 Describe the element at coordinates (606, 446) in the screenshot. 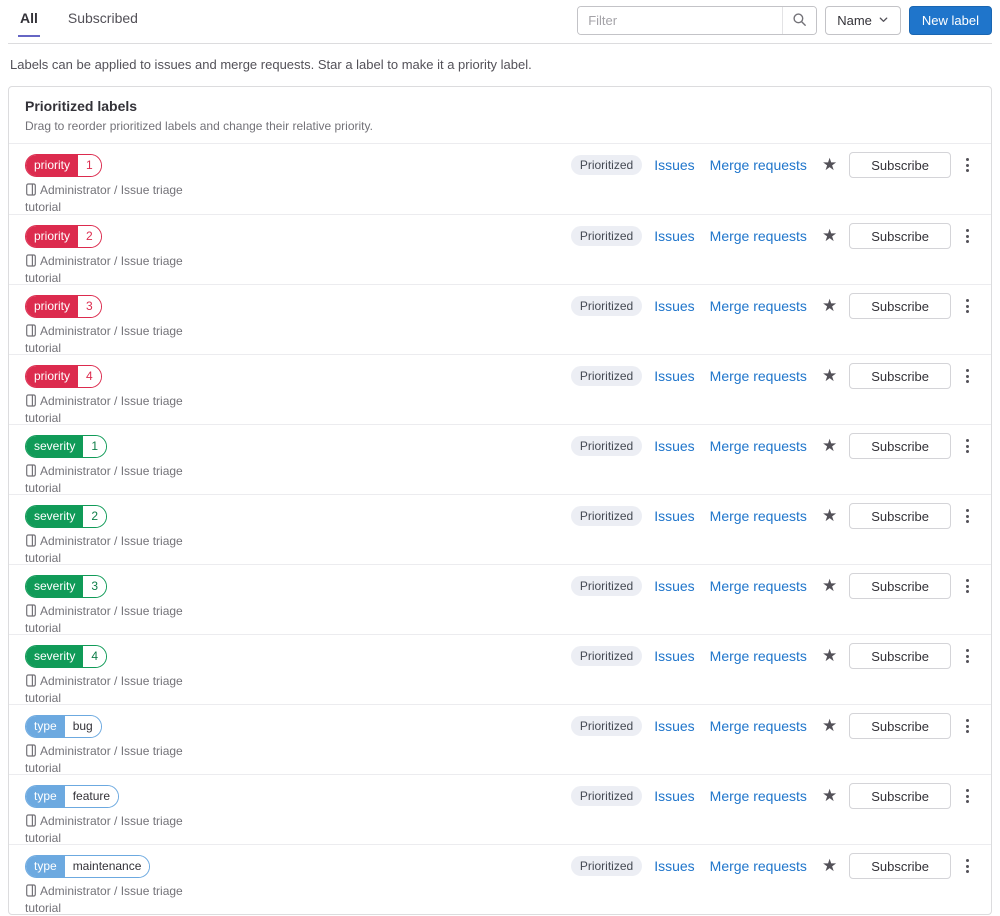

I see `prioritized-badge: Prioritized` at that location.